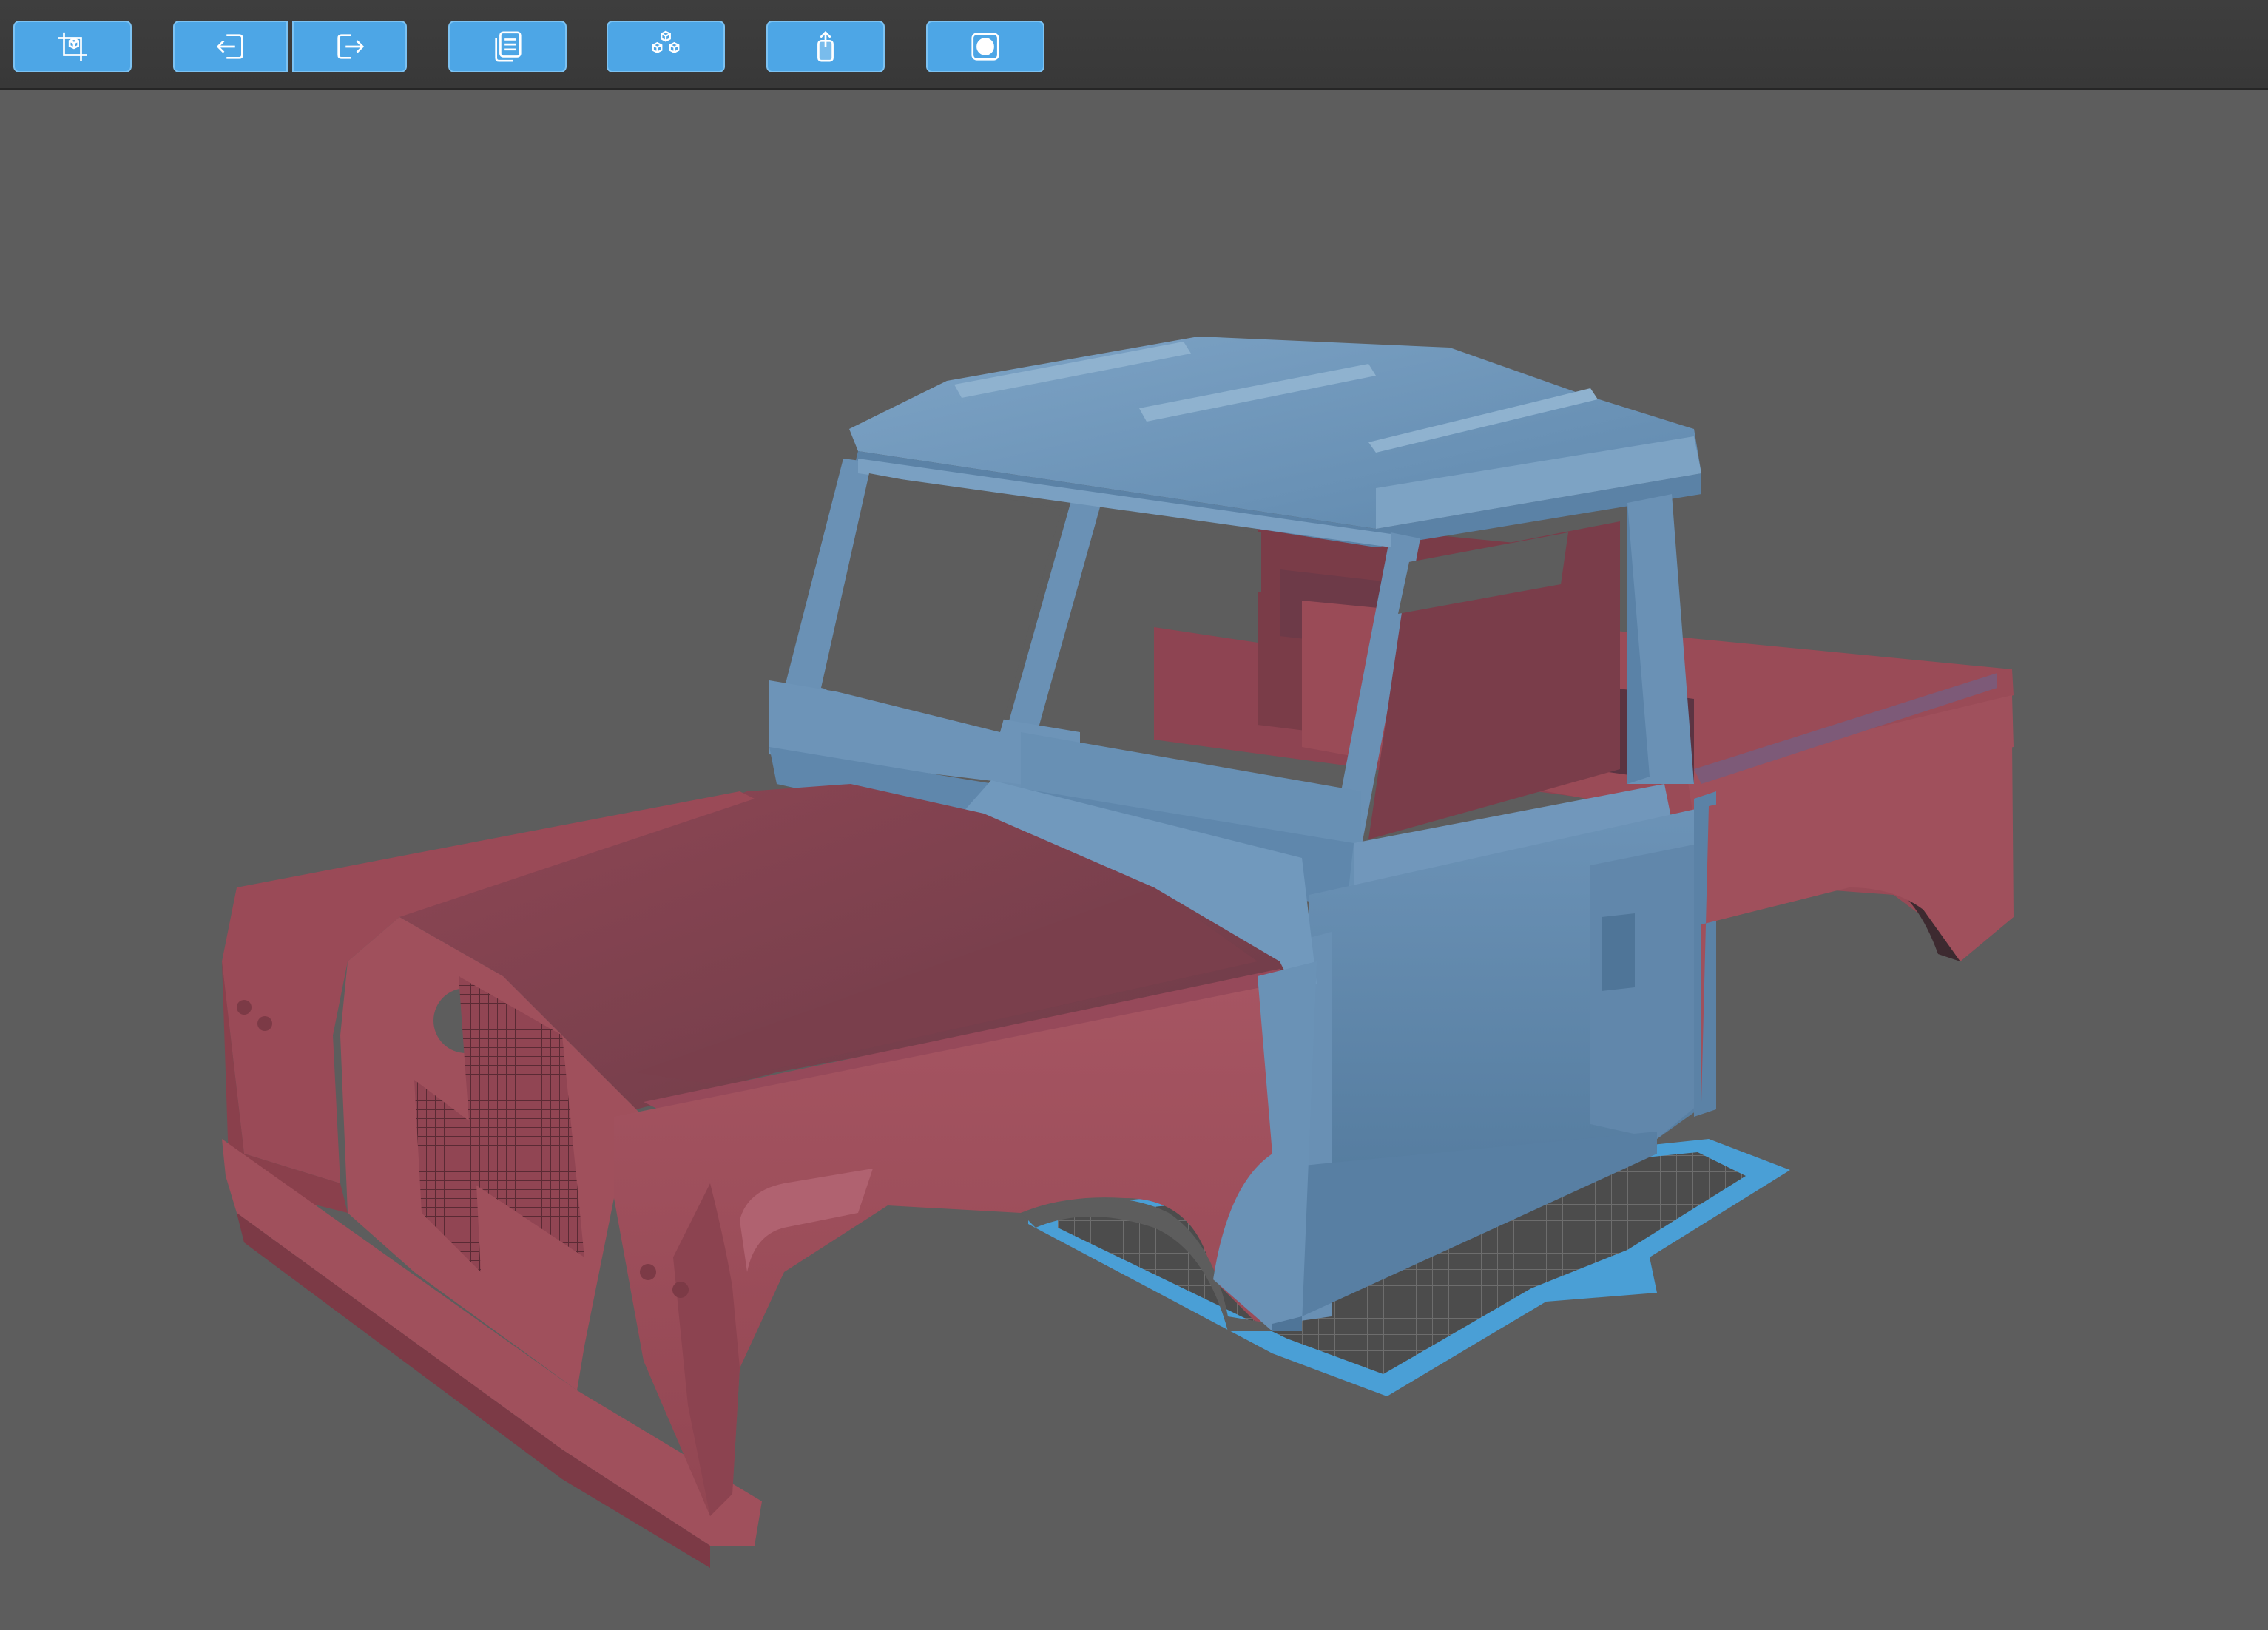 The image size is (2268, 1630). I want to click on import-button, so click(230, 46).